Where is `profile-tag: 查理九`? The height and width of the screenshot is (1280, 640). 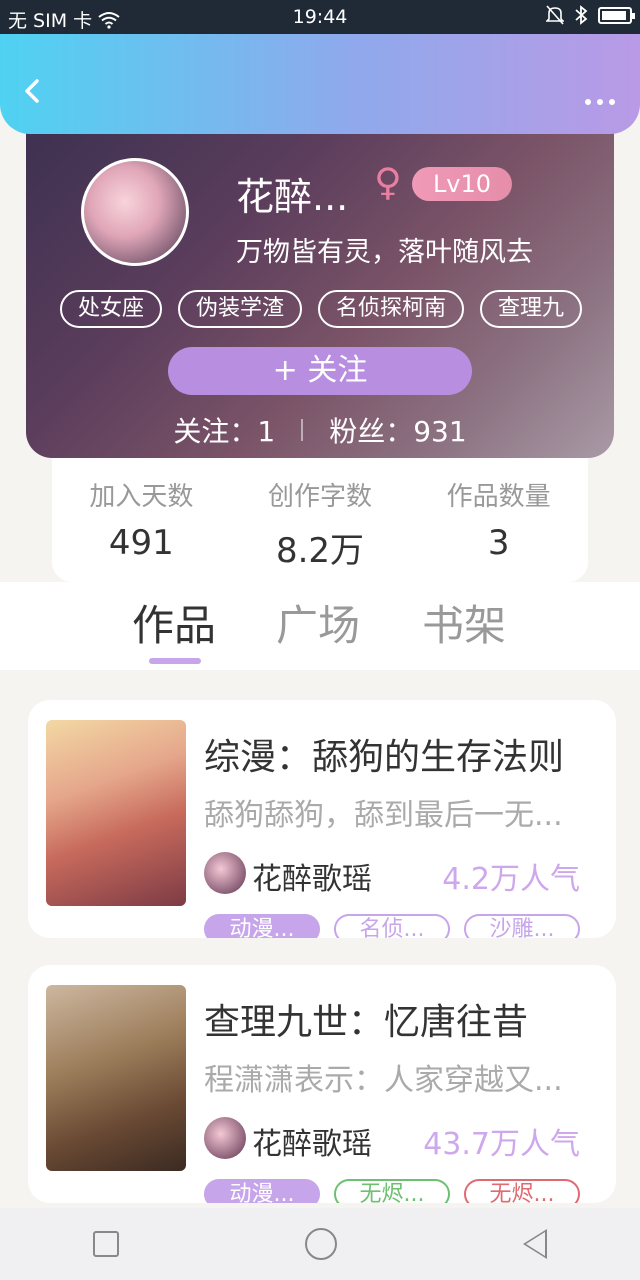
profile-tag: 查理九 is located at coordinates (531, 309).